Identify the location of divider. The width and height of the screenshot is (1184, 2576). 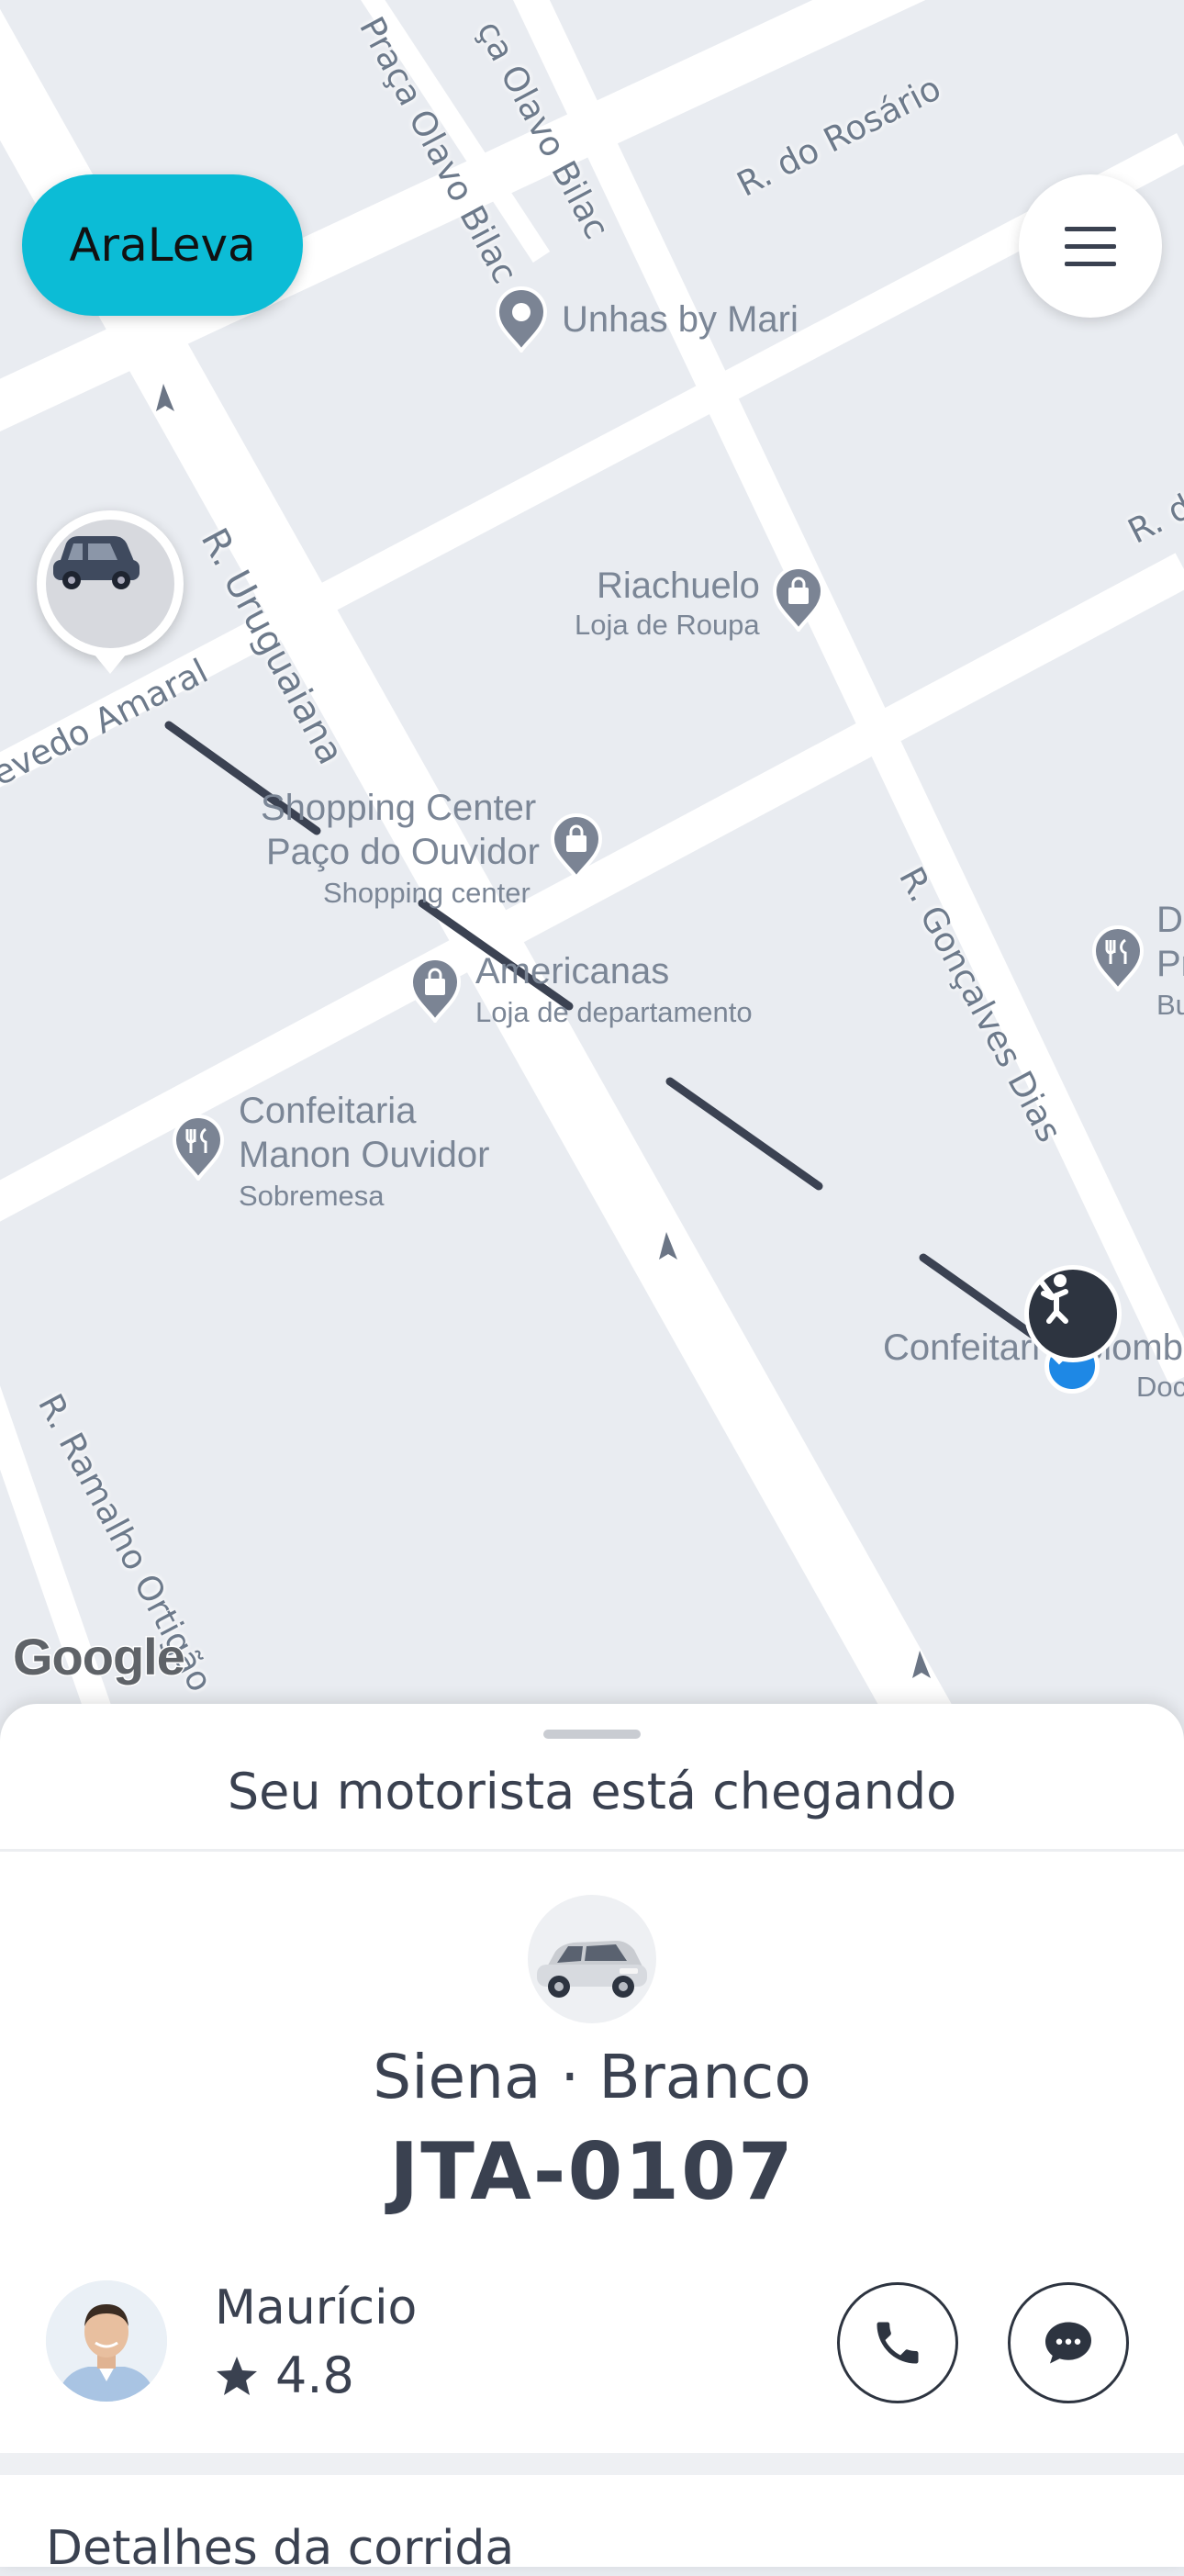
(592, 1850).